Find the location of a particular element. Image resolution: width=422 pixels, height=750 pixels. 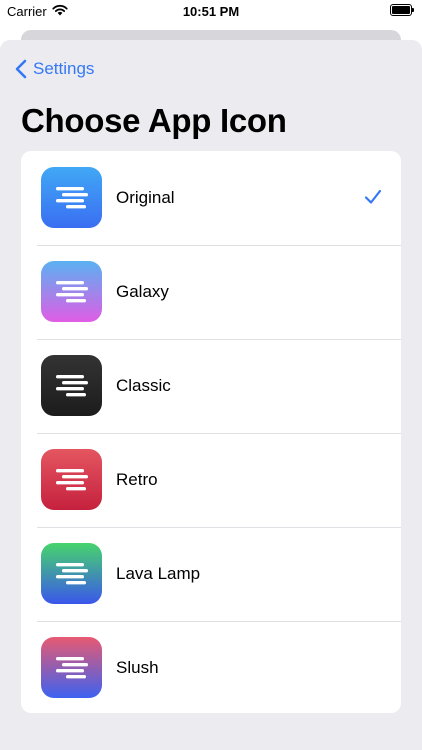

clock: 10:51 PM is located at coordinates (211, 11).